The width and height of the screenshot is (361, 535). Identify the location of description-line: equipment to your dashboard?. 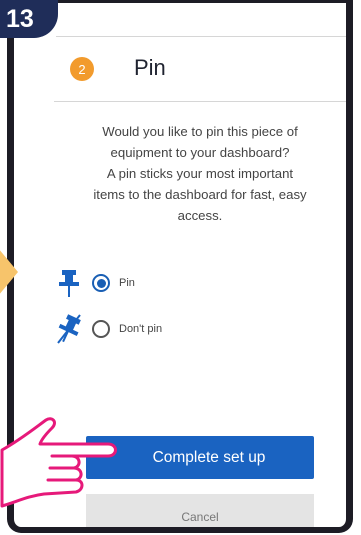
(200, 152).